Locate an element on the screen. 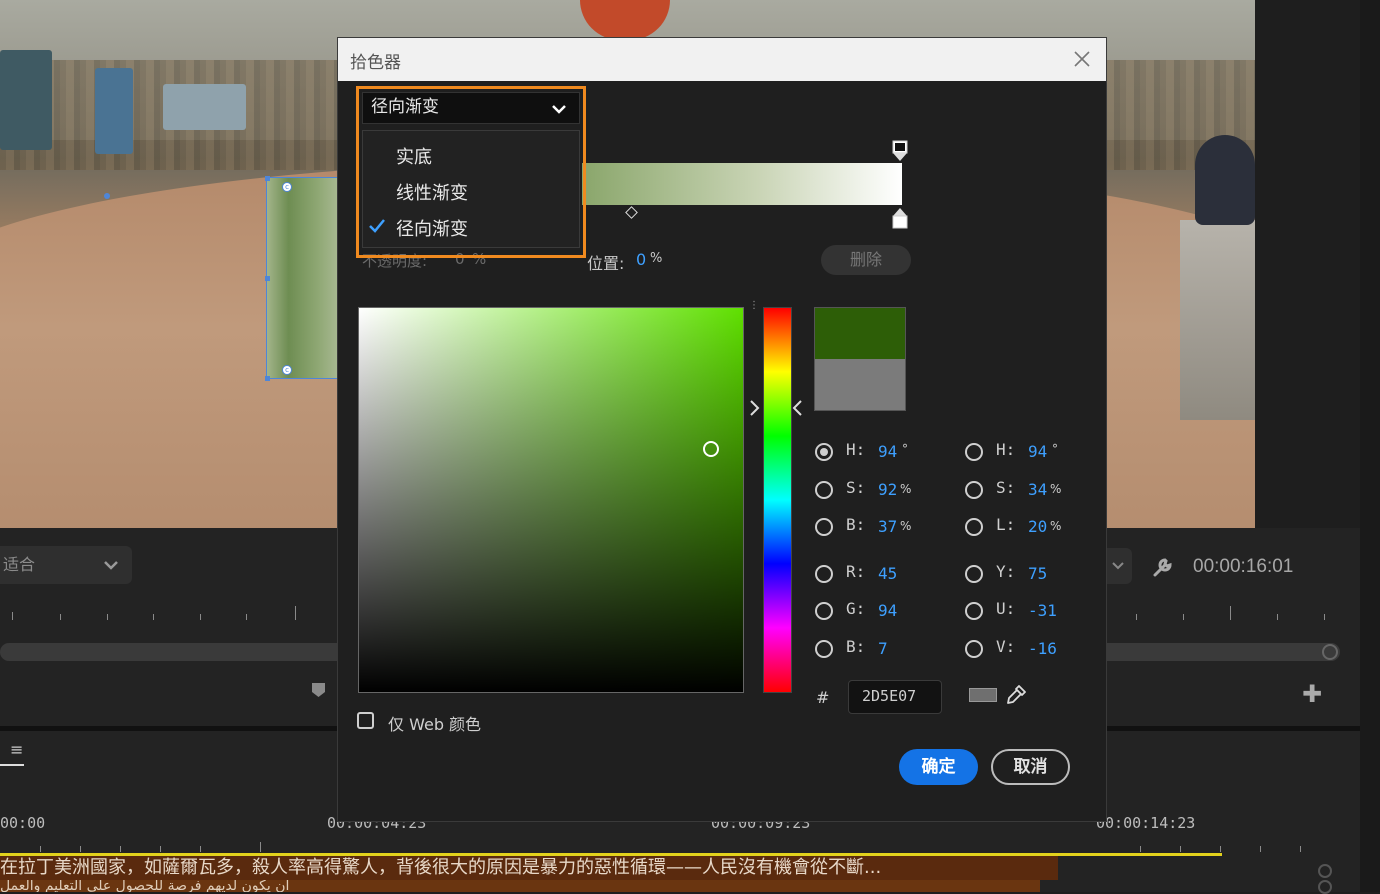 The image size is (1380, 894). blue-value: 7 is located at coordinates (883, 648).